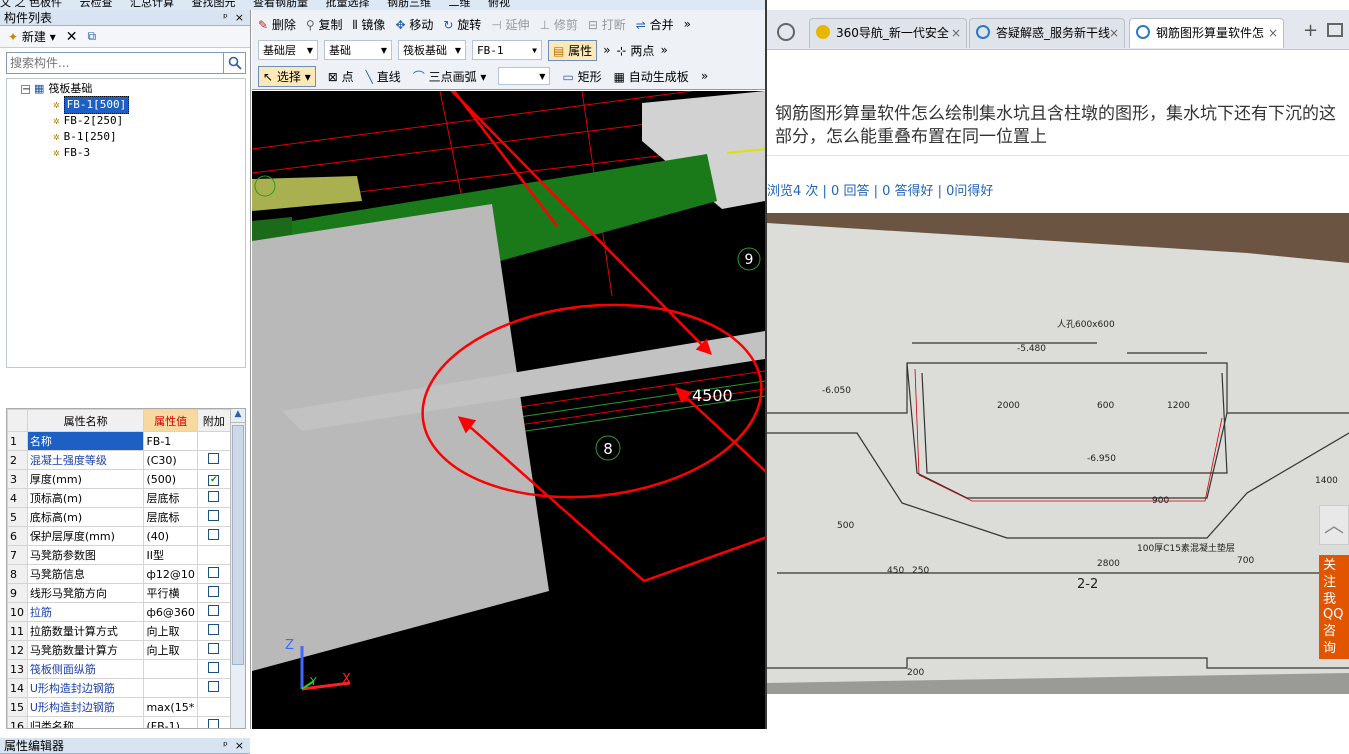  I want to click on new-tab-icon: +, so click(1310, 30).